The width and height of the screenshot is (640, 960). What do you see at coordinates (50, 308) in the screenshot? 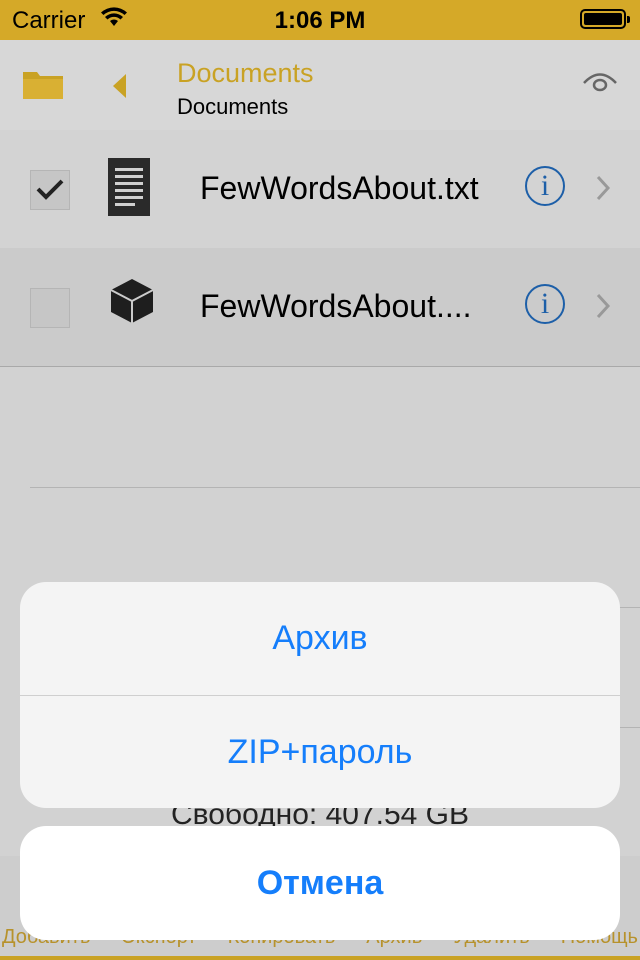
I see `checkbox-unchecked` at bounding box center [50, 308].